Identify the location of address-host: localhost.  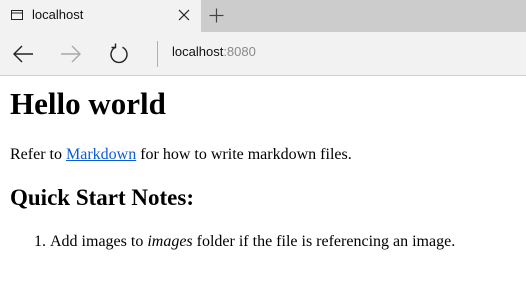
(198, 51).